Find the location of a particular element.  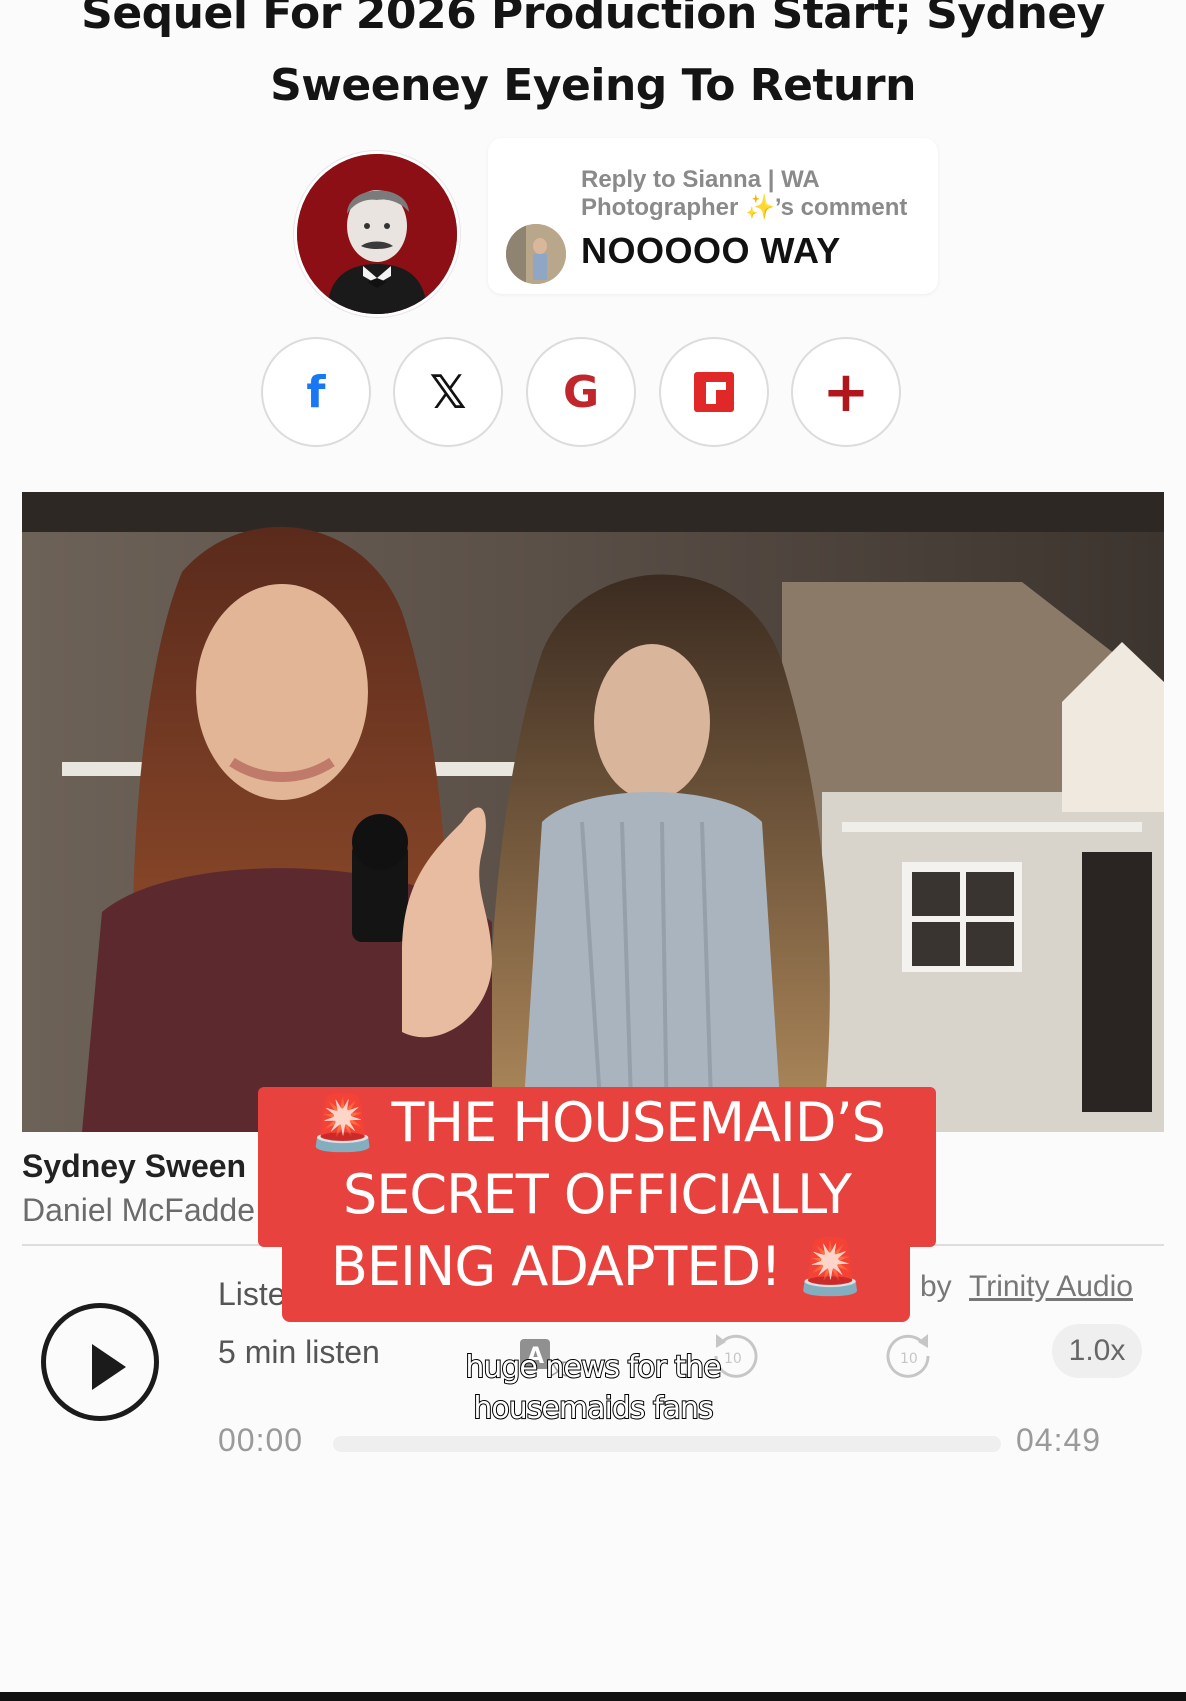

headline-line-2: Sweeney Eyeing To Return is located at coordinates (593, 85).